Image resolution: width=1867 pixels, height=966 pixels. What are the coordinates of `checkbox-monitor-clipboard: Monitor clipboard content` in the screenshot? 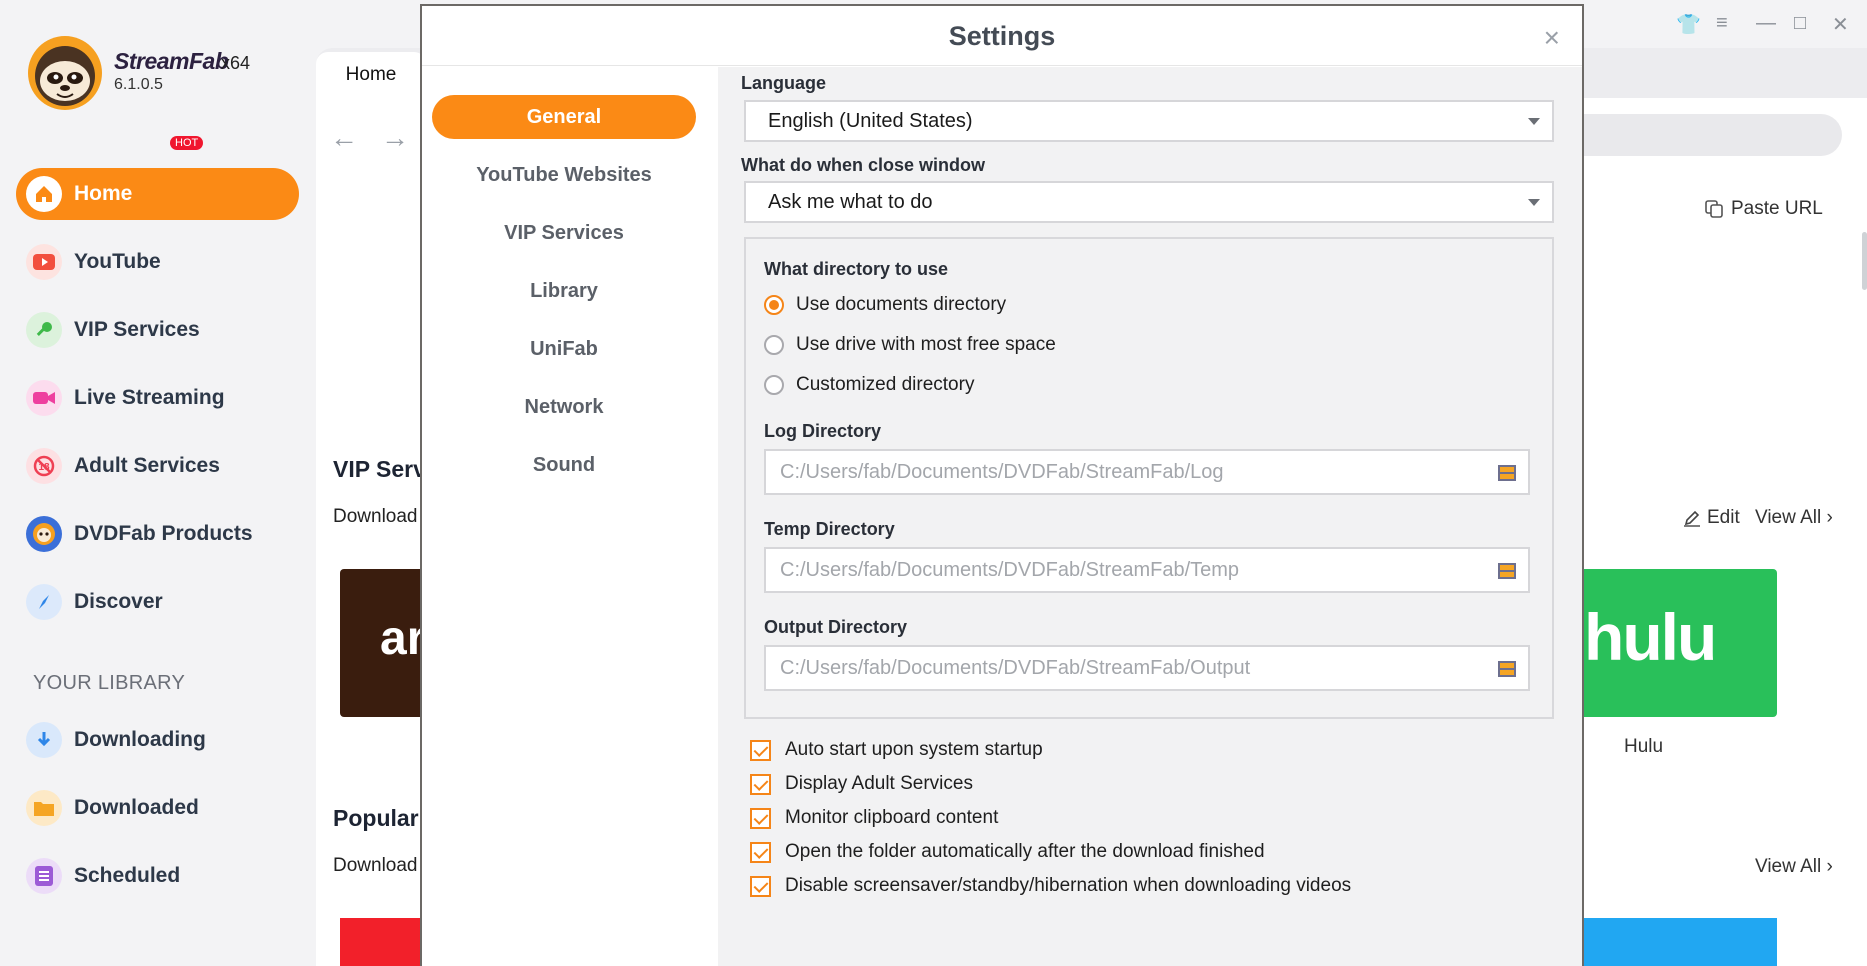 It's located at (874, 818).